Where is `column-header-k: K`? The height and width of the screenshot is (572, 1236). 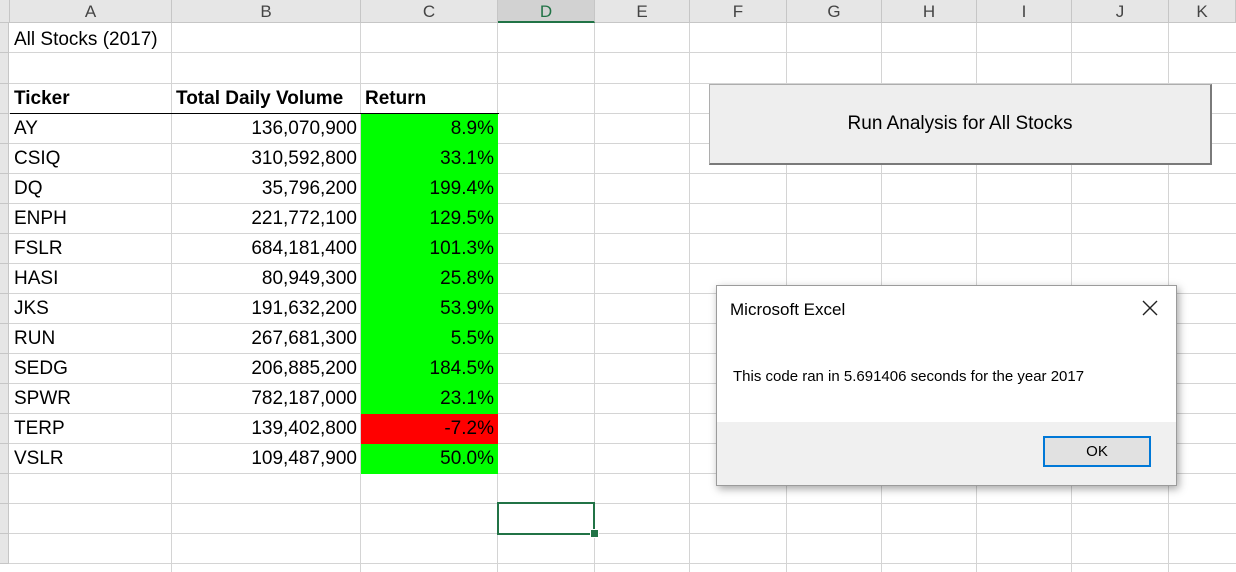 column-header-k: K is located at coordinates (1202, 11).